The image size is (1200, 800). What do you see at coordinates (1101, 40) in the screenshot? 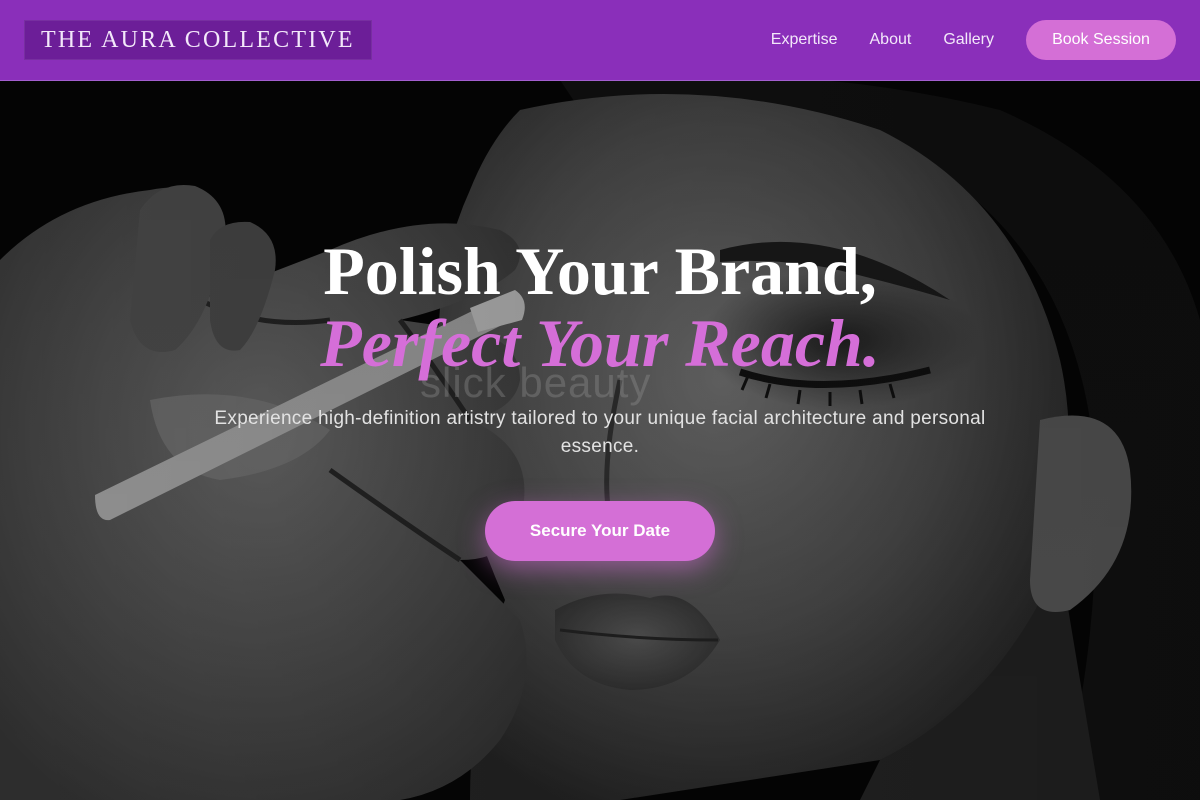
I see `book-session-button: Book Session` at bounding box center [1101, 40].